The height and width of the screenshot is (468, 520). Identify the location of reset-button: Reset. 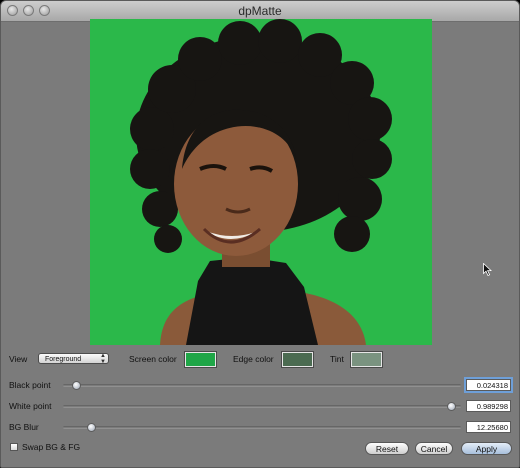
(387, 448).